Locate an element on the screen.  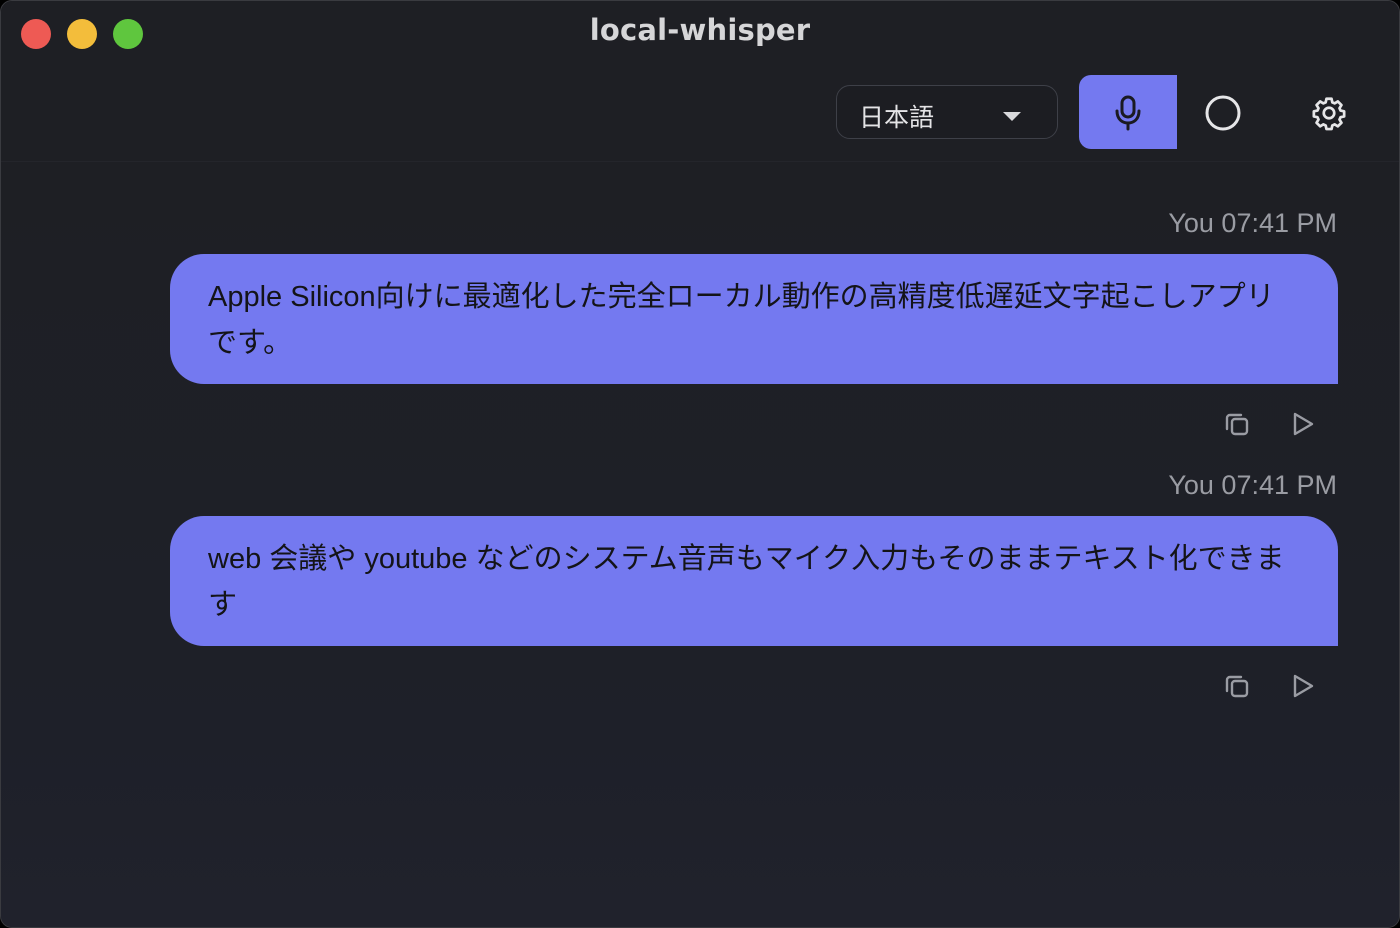
system-audio-button is located at coordinates (1223, 113).